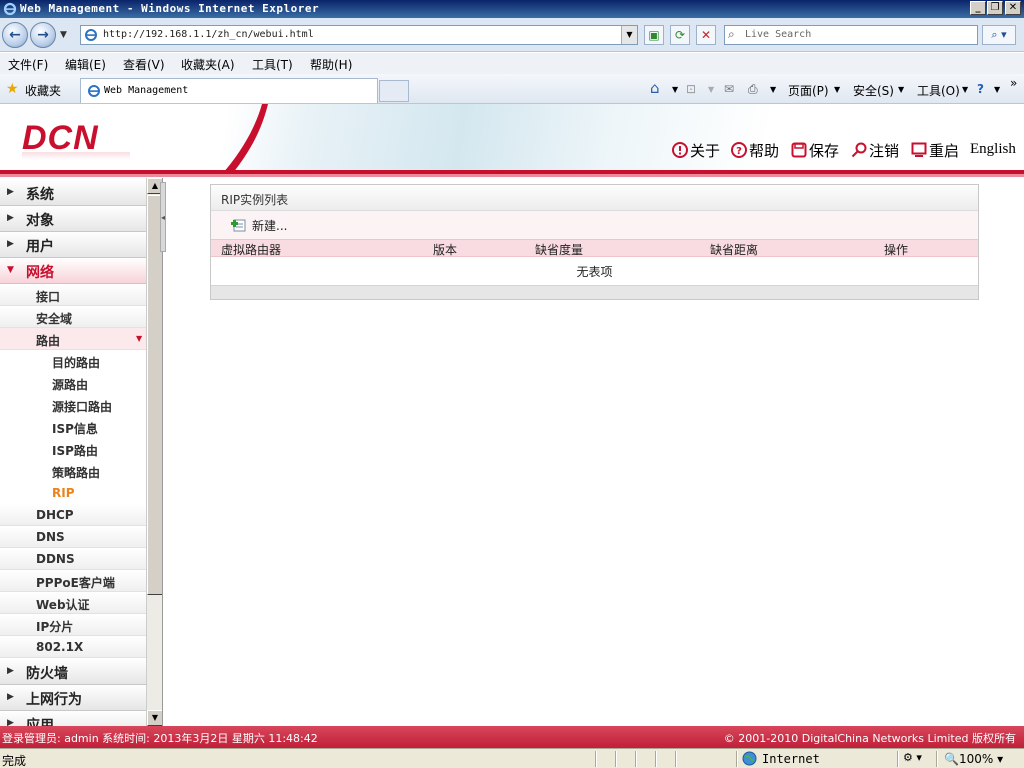  Describe the element at coordinates (10, 9) in the screenshot. I see `ie-logo-icon` at that location.